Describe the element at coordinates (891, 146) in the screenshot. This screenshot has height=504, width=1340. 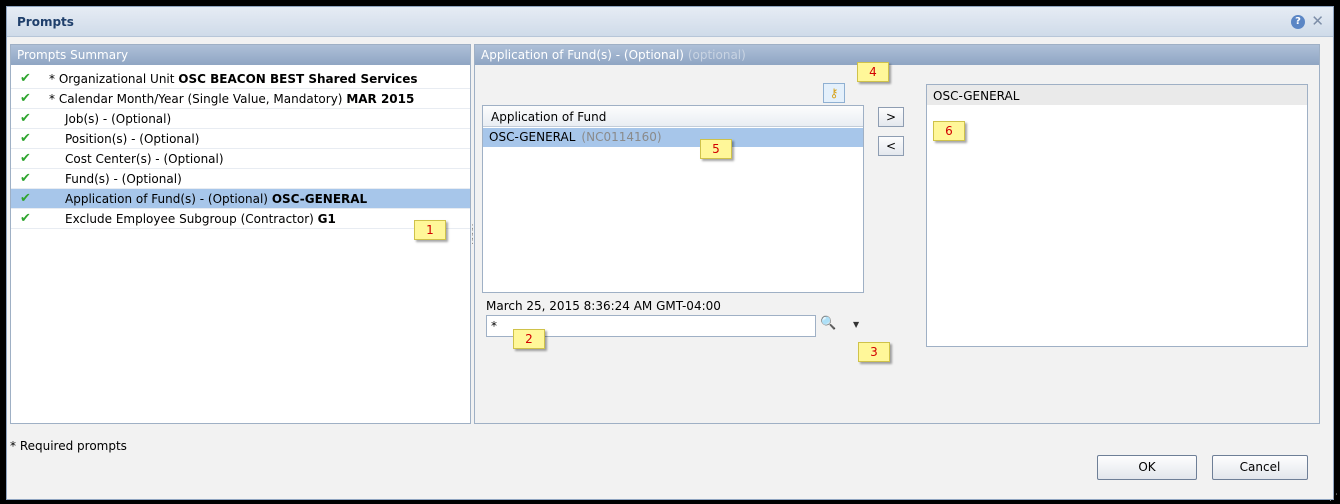
I see `remove-value-button: <` at that location.